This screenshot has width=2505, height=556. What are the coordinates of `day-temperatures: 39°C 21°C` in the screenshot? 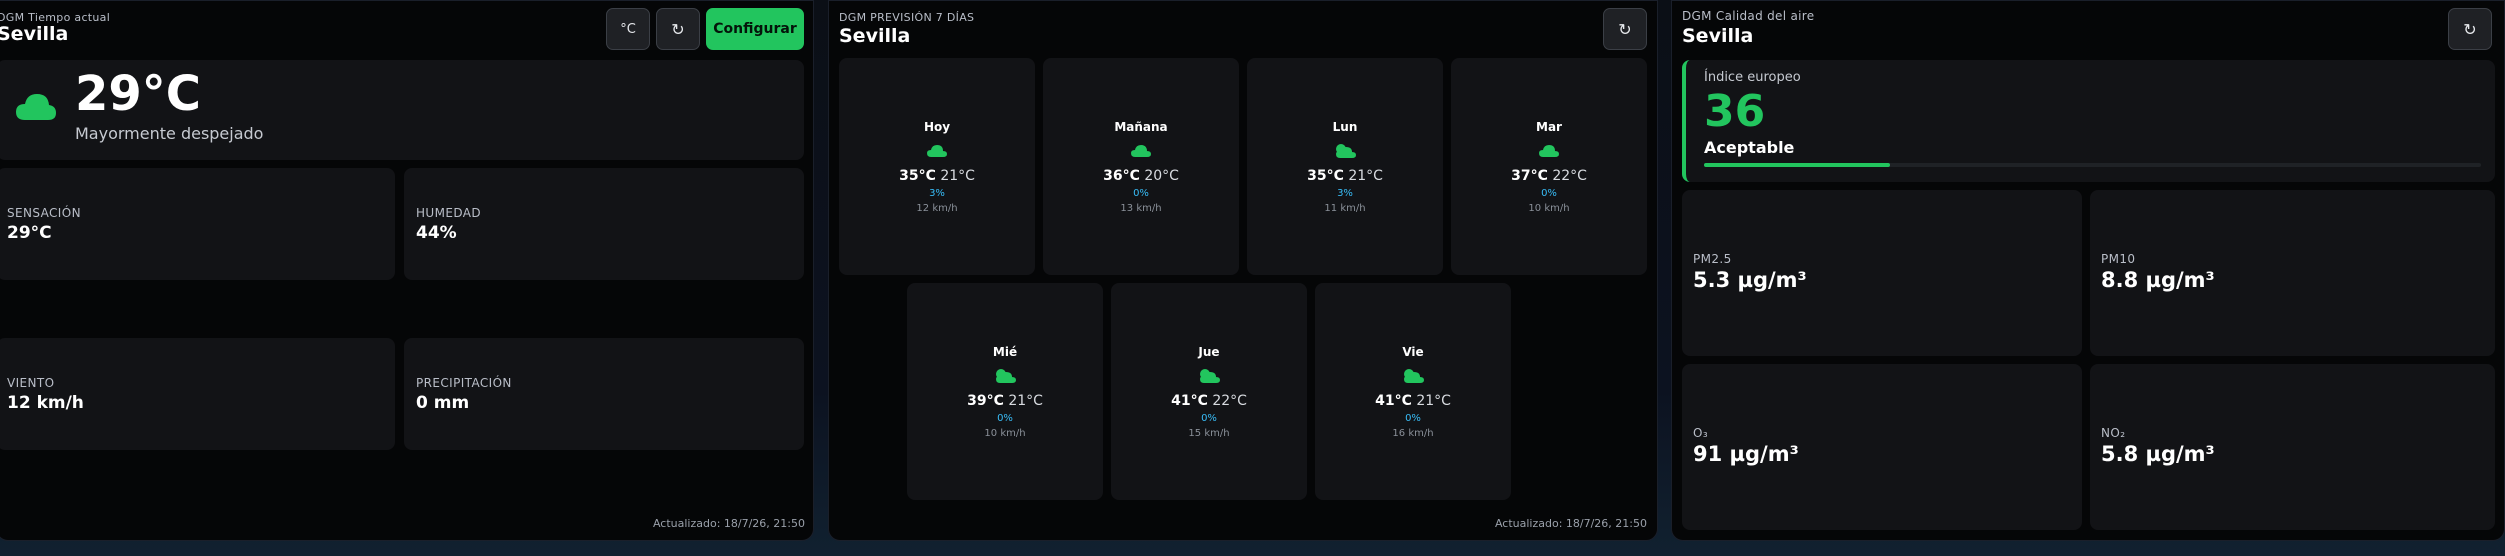 It's located at (1005, 401).